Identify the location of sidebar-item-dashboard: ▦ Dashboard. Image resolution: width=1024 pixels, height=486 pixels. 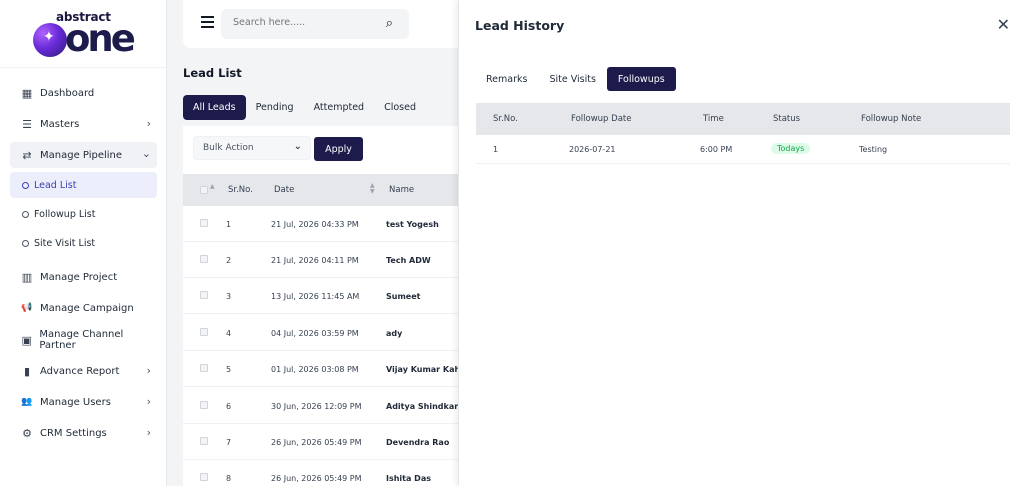
(83, 93).